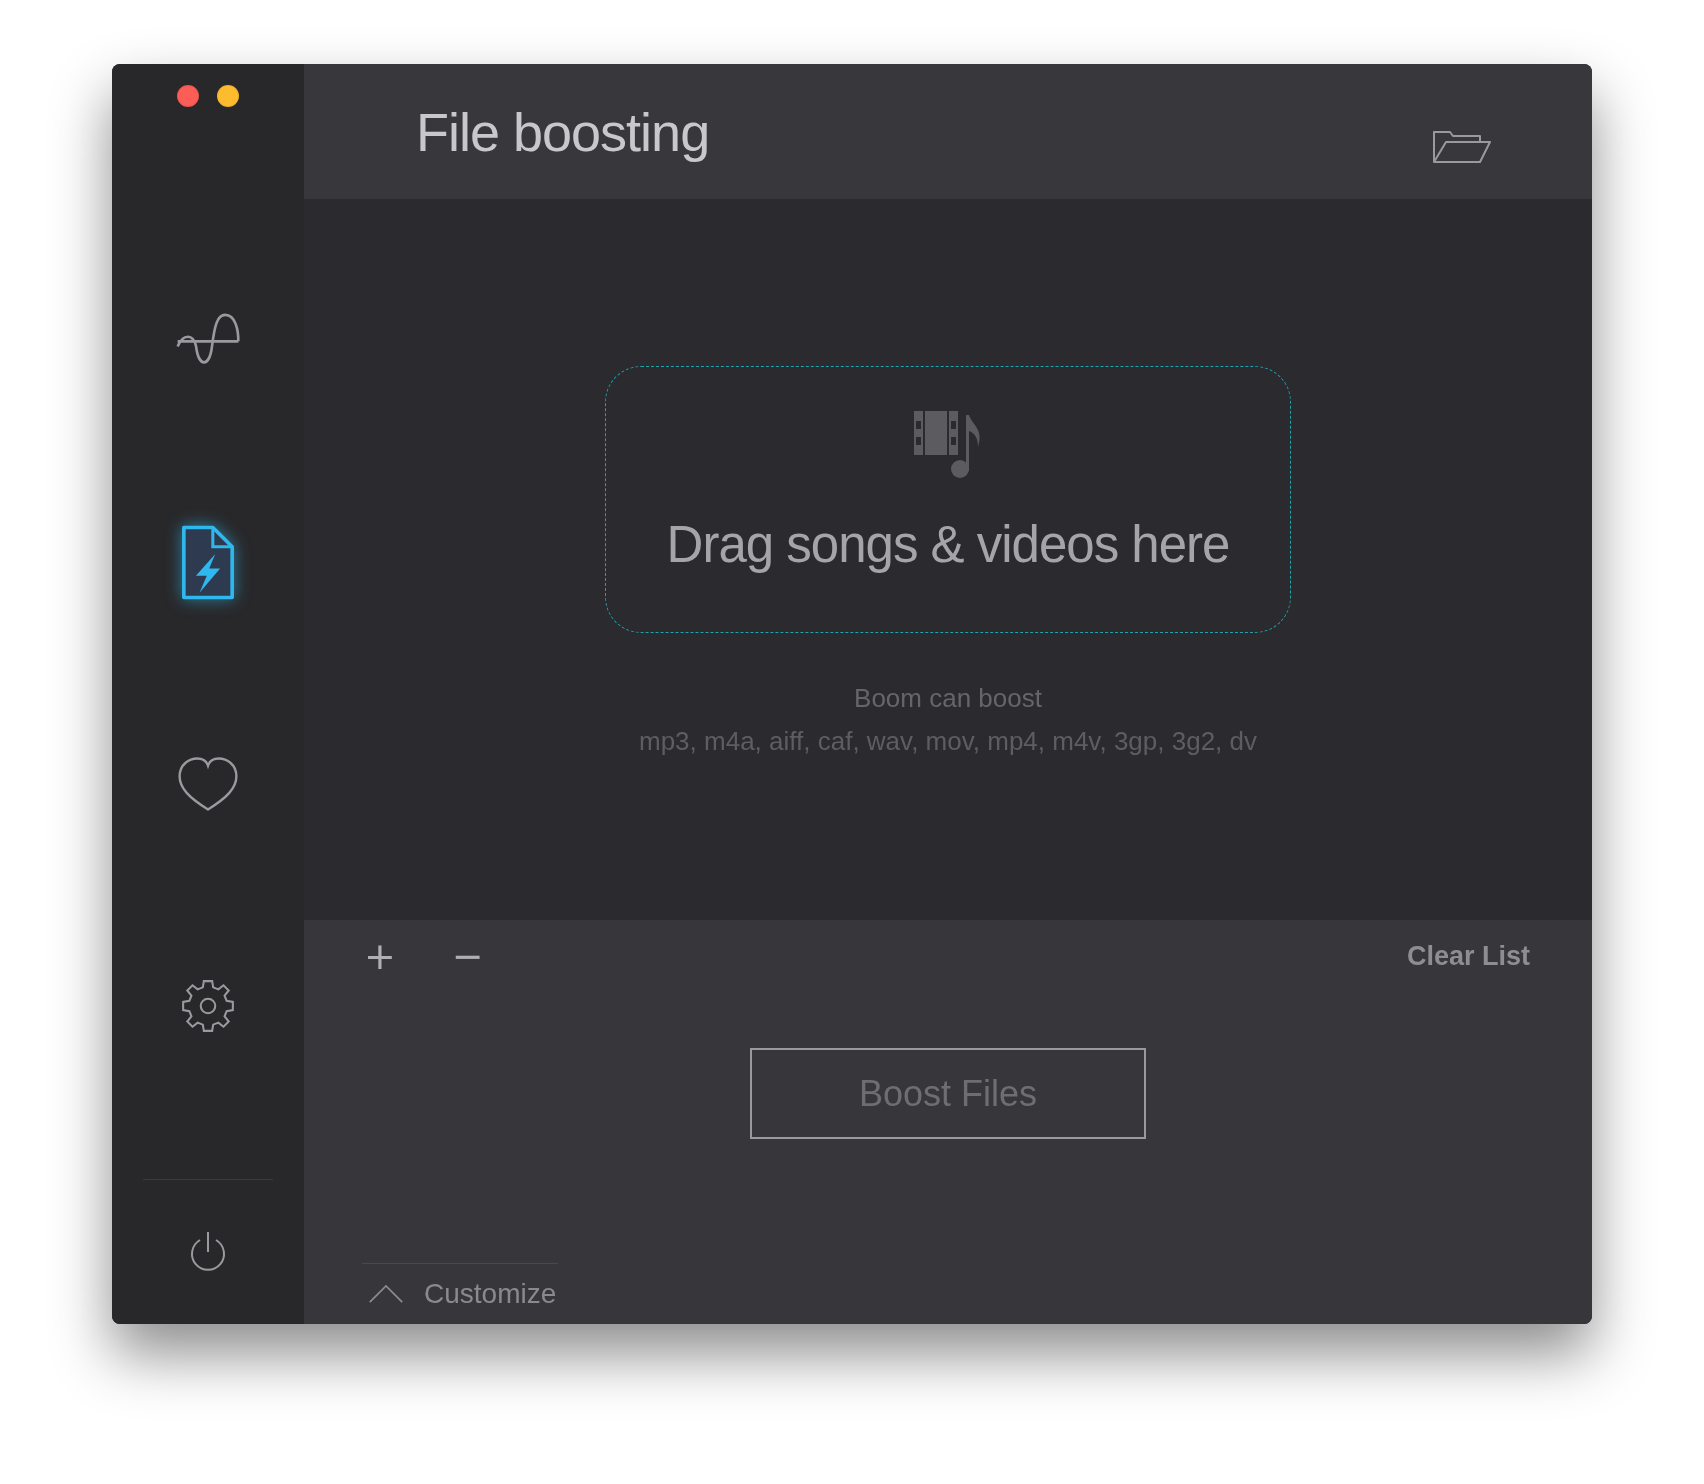 The image size is (1704, 1484). Describe the element at coordinates (948, 698) in the screenshot. I see `supported-caption: Boom can boost` at that location.